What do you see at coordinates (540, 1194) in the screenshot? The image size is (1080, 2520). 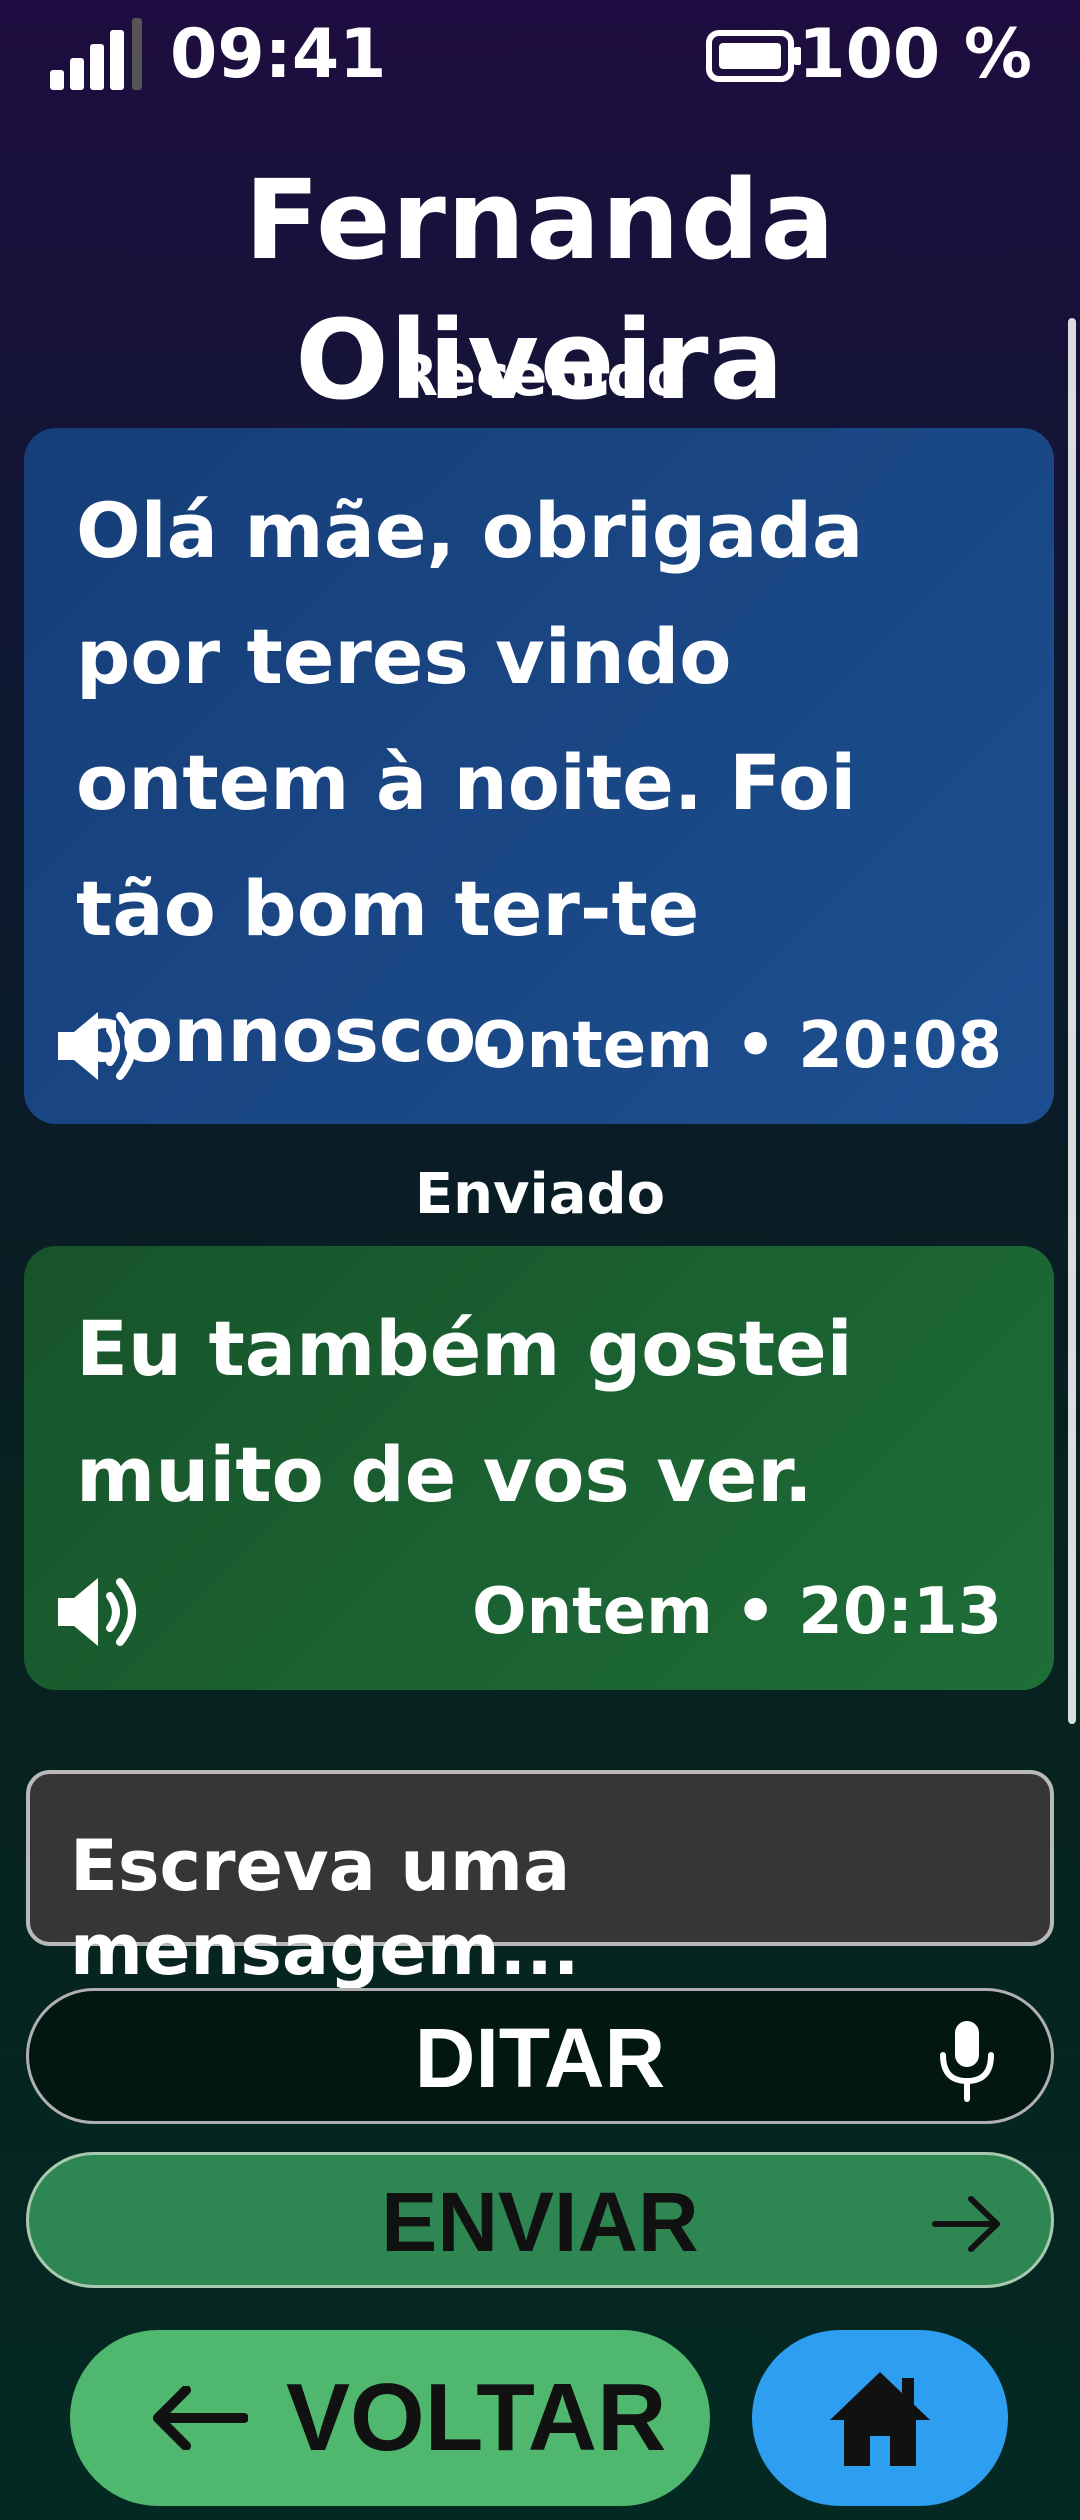 I see `sent-label: Enviado` at bounding box center [540, 1194].